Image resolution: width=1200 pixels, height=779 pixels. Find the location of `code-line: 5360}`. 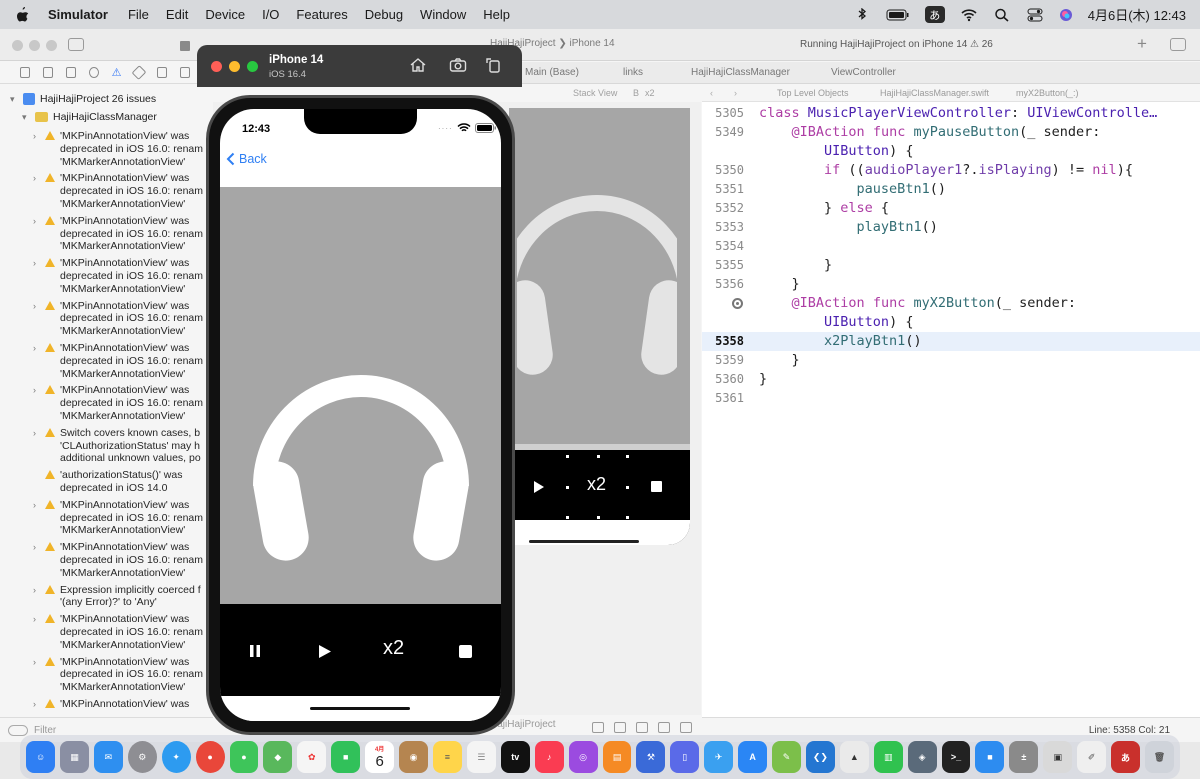

code-line: 5360} is located at coordinates (951, 379).